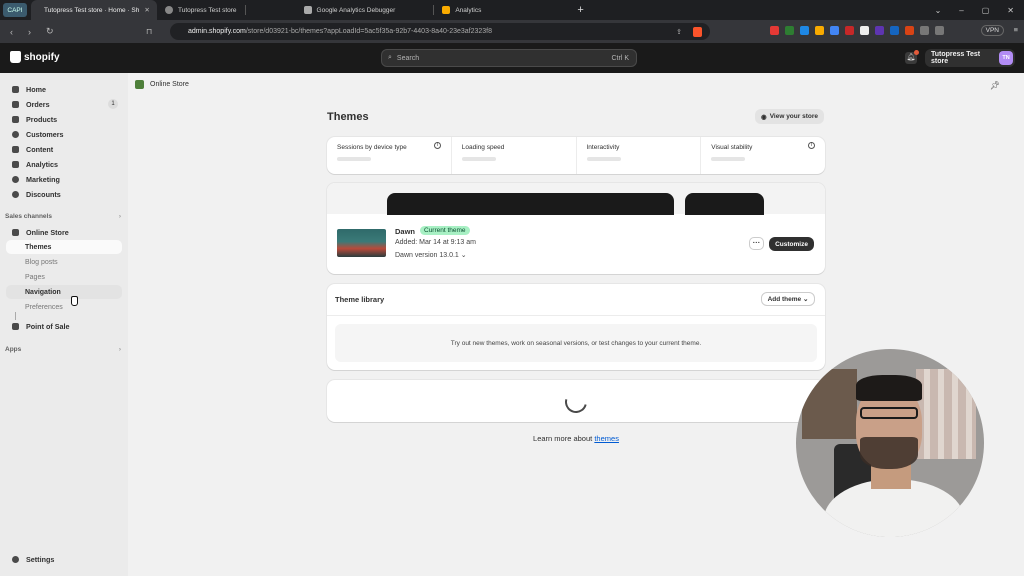  I want to click on shopify-logo: shopify, so click(35, 57).